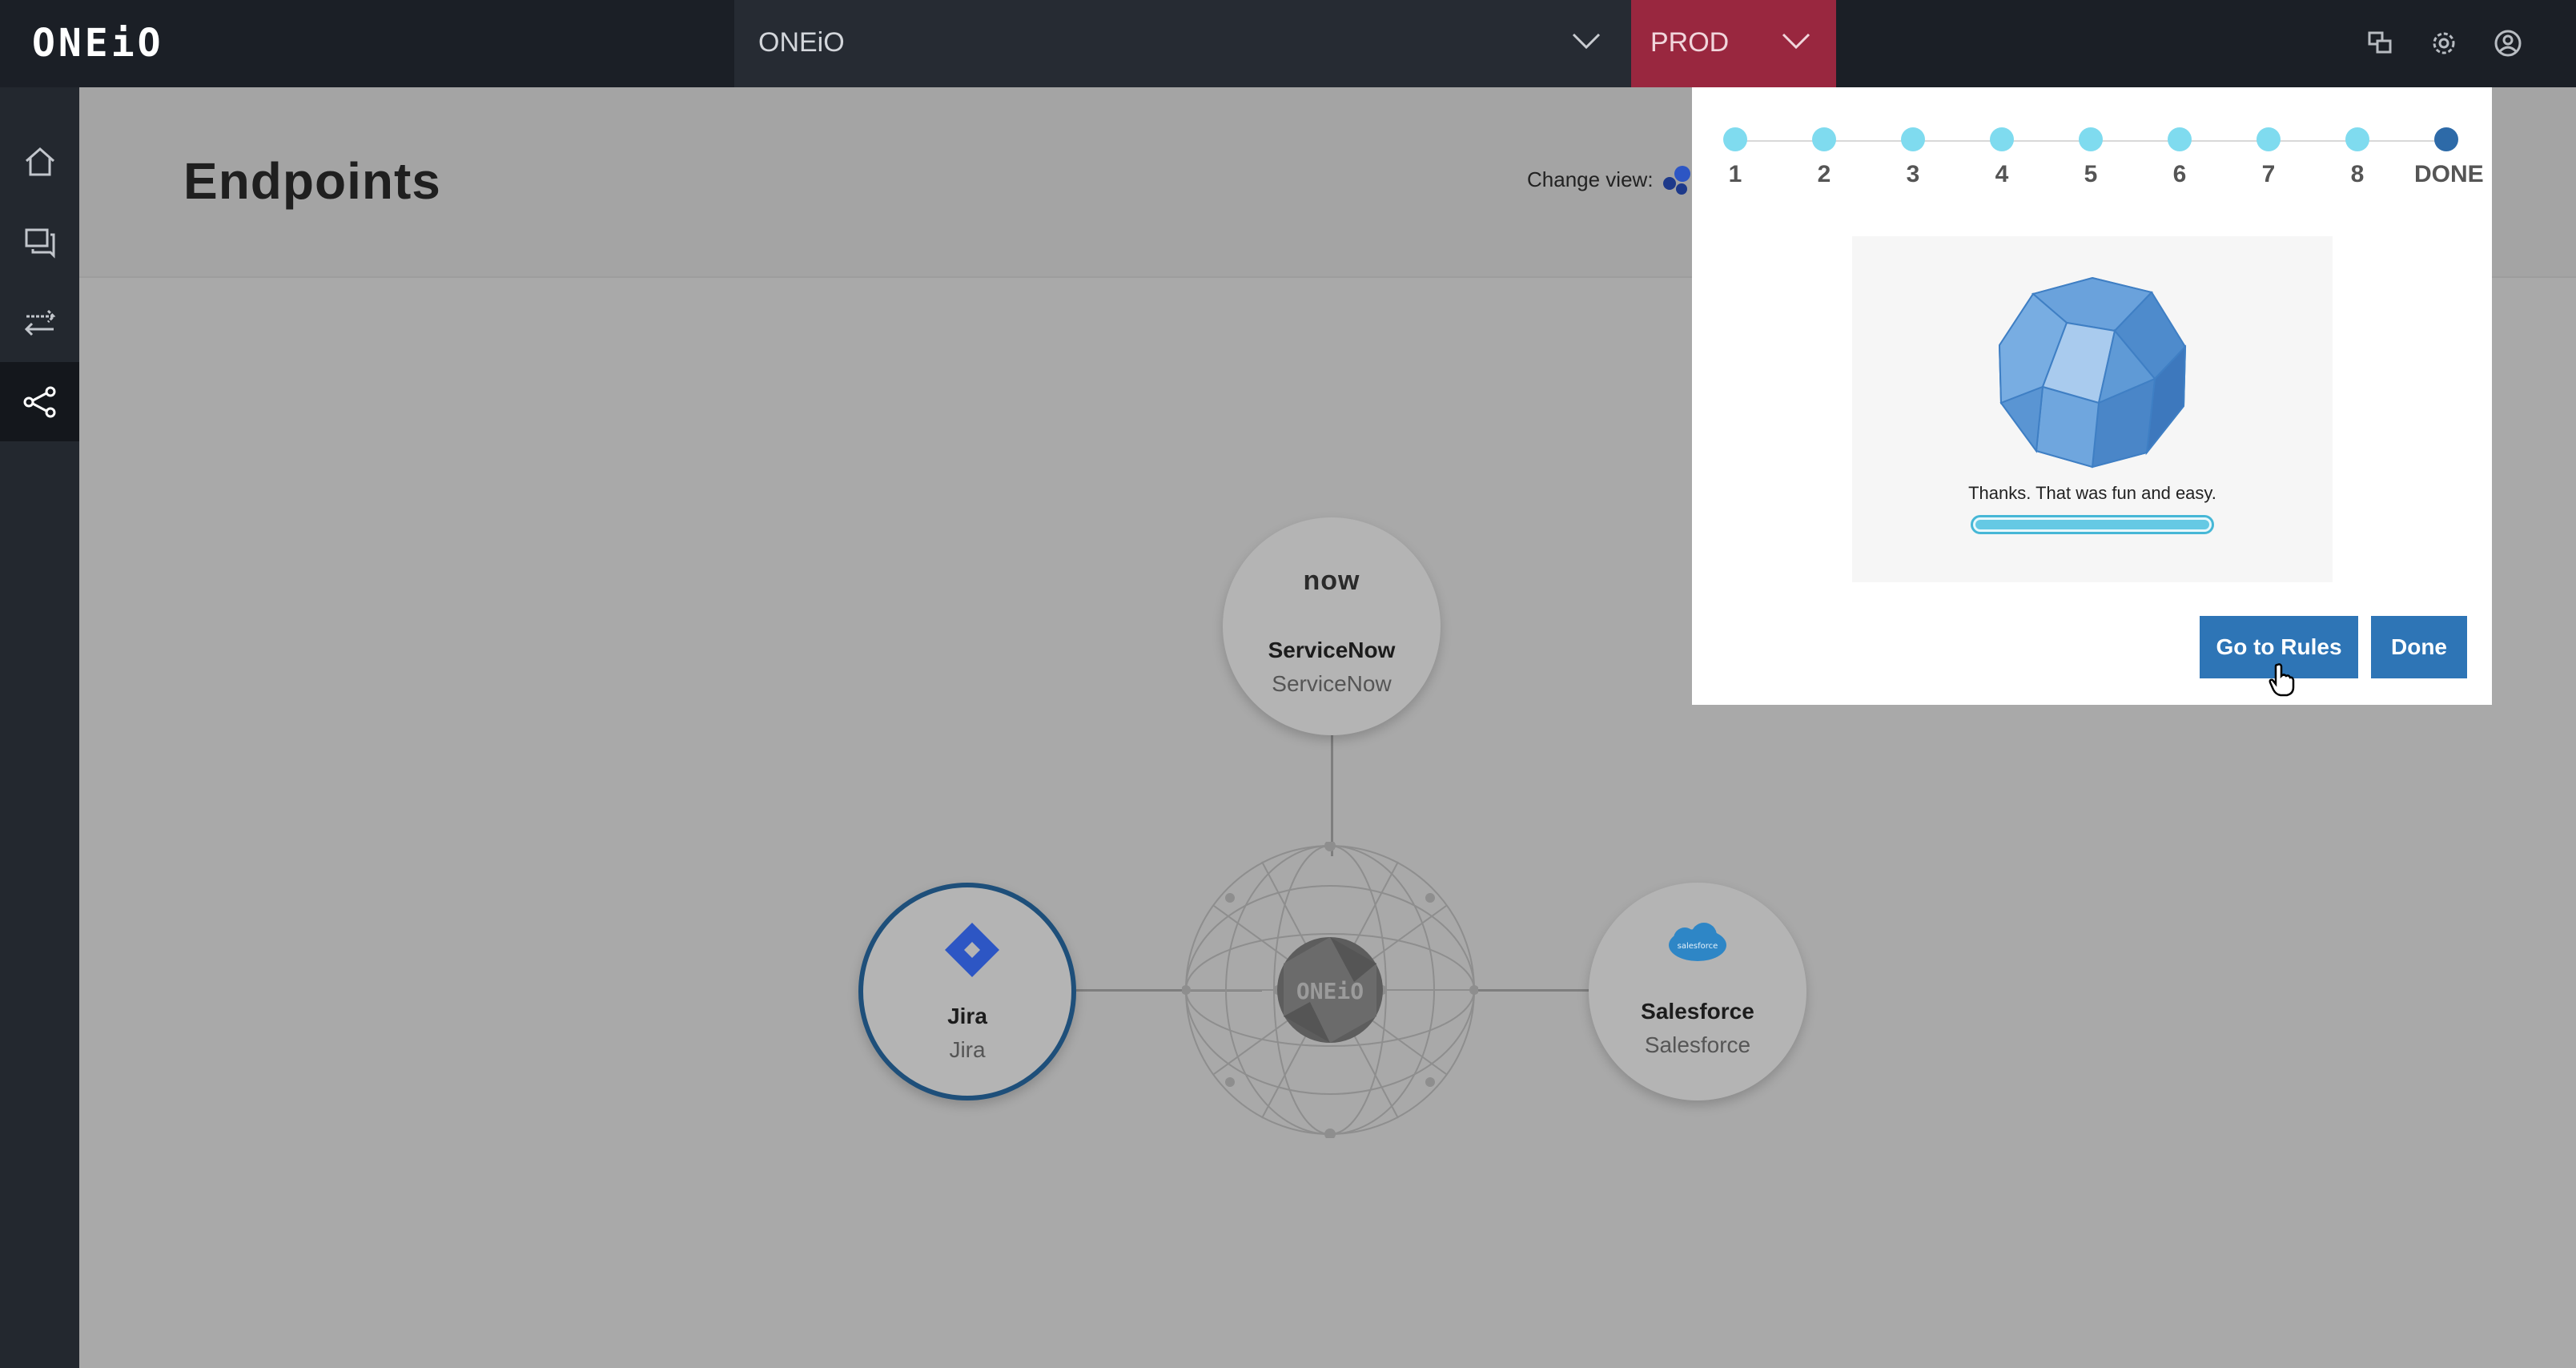  I want to click on node-name: Jira, so click(967, 1016).